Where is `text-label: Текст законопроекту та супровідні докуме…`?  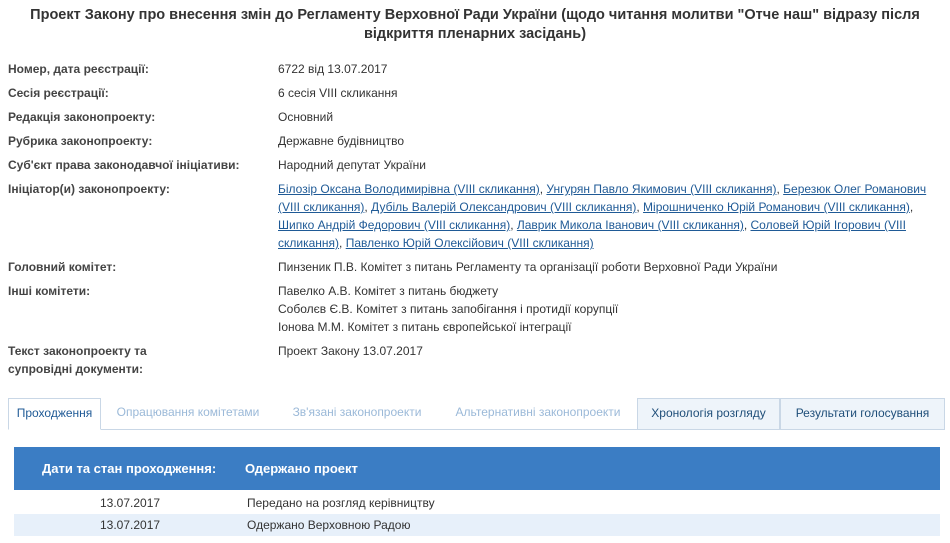
text-label: Текст законопроекту та супровідні докуме… is located at coordinates (77, 360).